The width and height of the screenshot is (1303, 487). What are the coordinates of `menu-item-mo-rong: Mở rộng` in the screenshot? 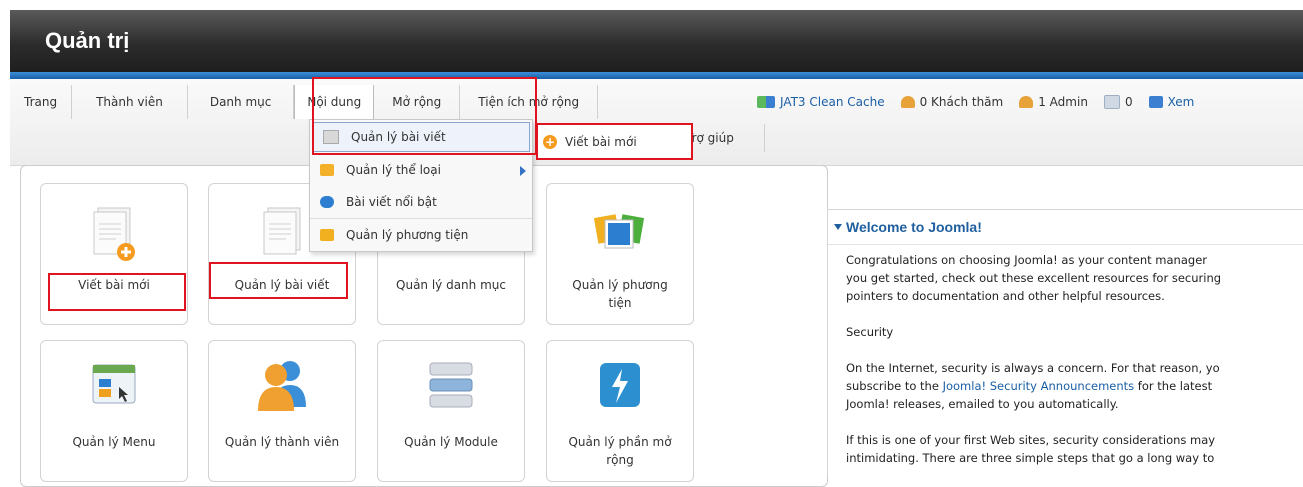 It's located at (417, 102).